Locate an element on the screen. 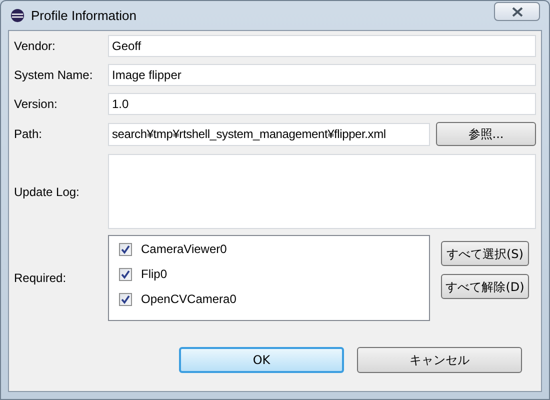  list-action-button: すべて選択(S) is located at coordinates (485, 253).